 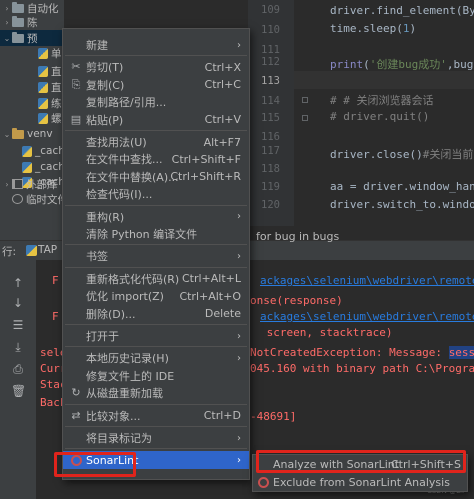 I want to click on tree-item: 单, so click(x=31, y=53).